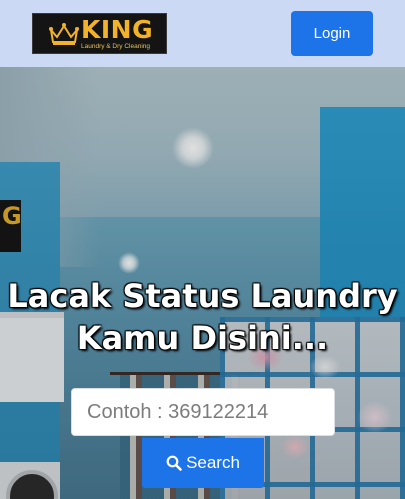 Image resolution: width=405 pixels, height=499 pixels. What do you see at coordinates (116, 46) in the screenshot?
I see `brand-tagline: Laundry & Dry Cleaning` at bounding box center [116, 46].